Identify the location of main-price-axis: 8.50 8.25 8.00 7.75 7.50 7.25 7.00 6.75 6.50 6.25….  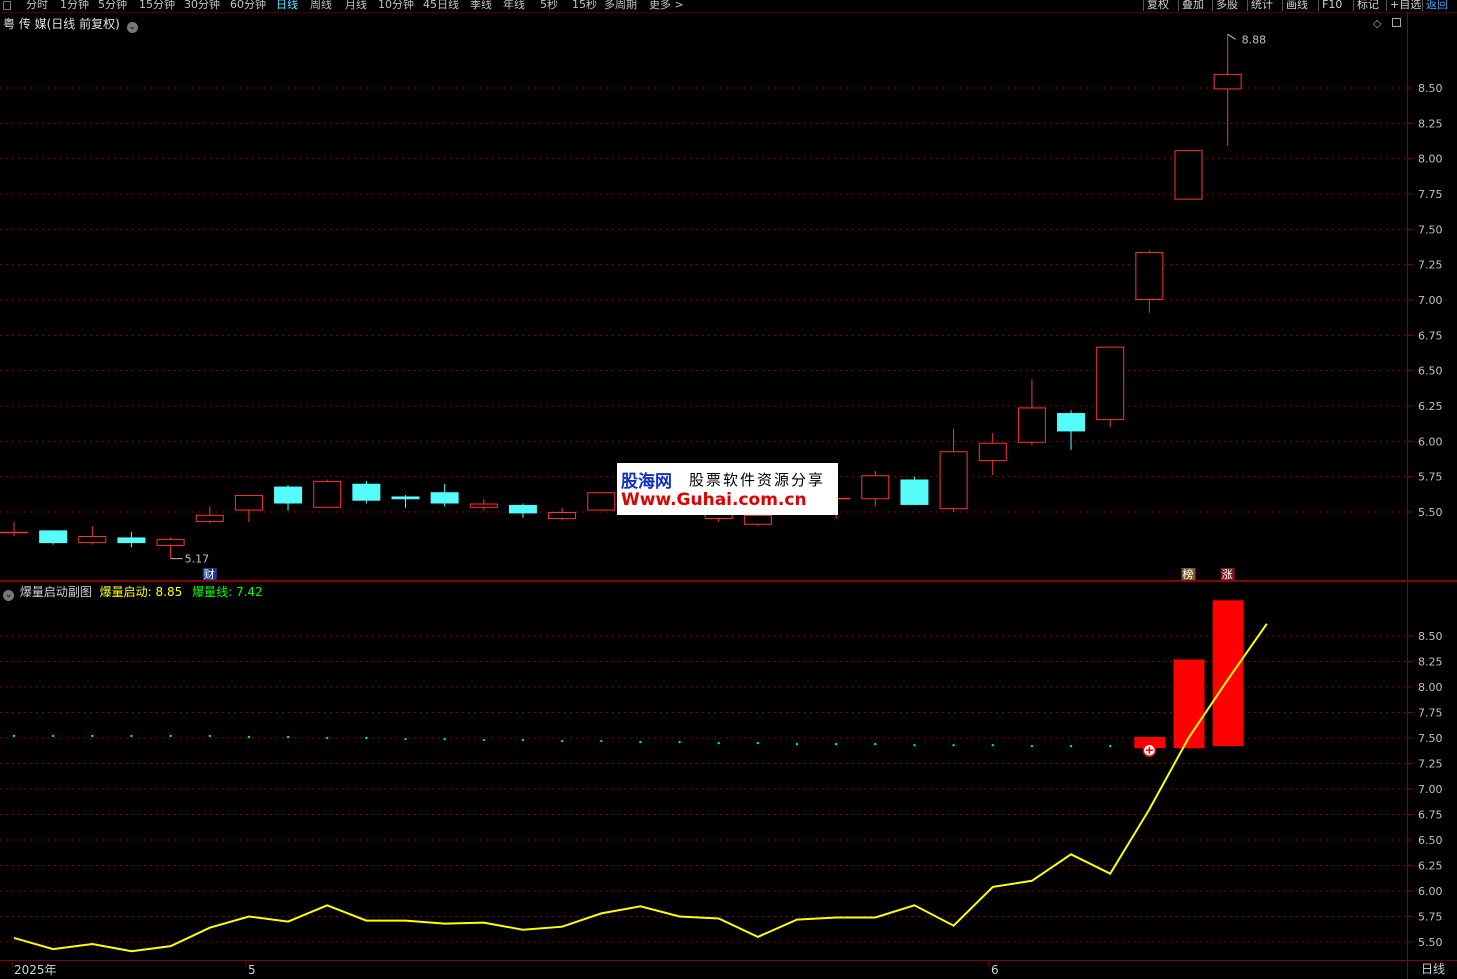
(1432, 296).